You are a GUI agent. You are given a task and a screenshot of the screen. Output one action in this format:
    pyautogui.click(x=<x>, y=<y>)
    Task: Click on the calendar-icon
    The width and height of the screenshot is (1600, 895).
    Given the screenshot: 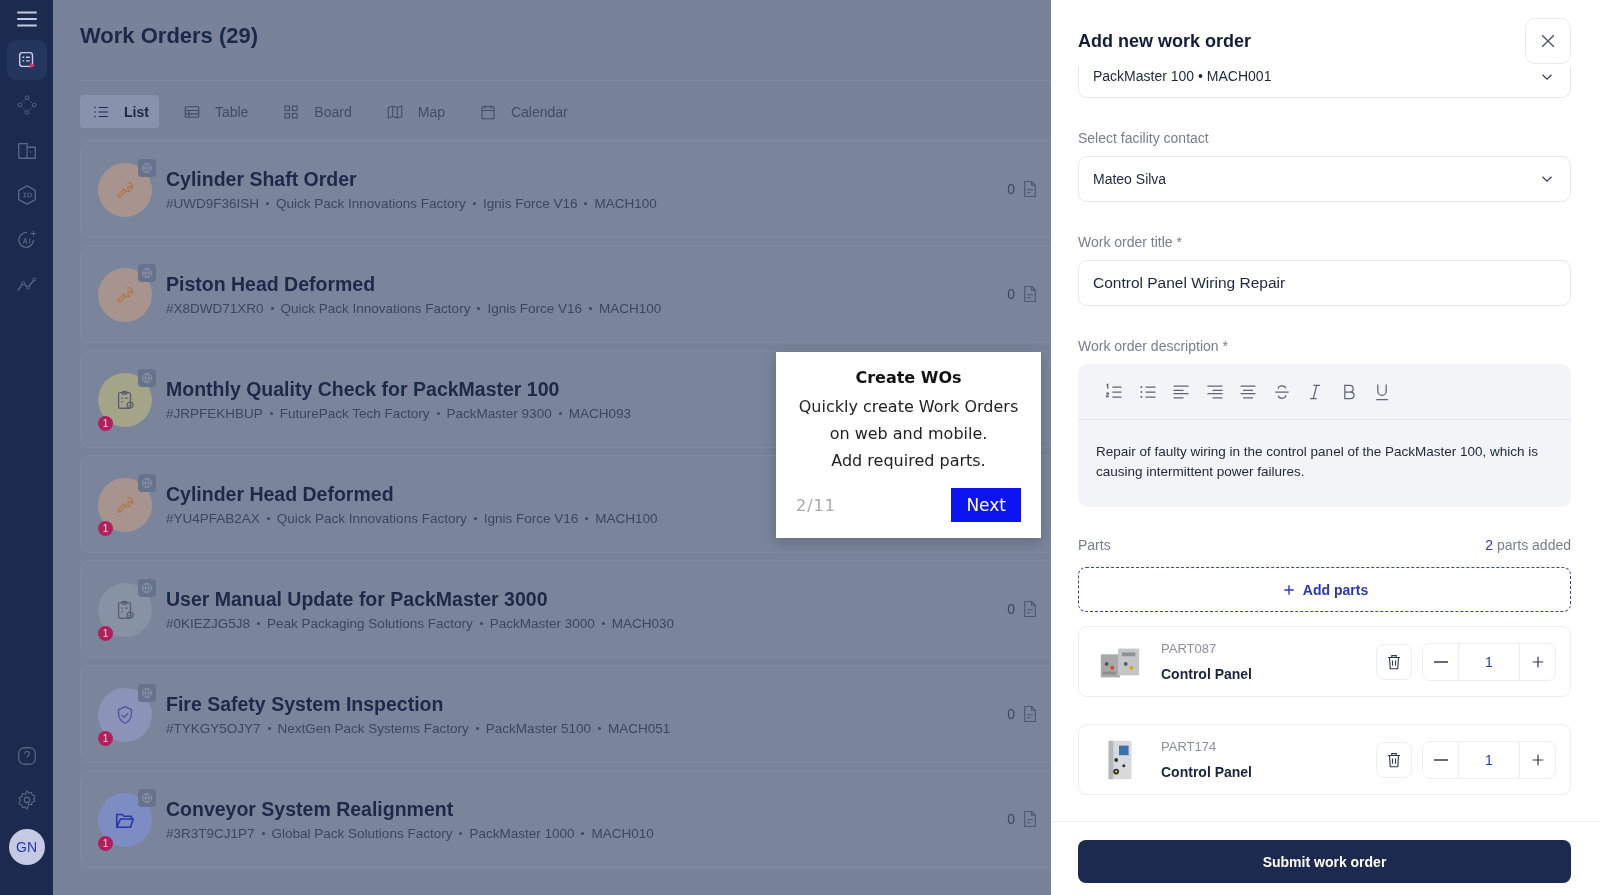 What is the action you would take?
    pyautogui.click(x=487, y=111)
    